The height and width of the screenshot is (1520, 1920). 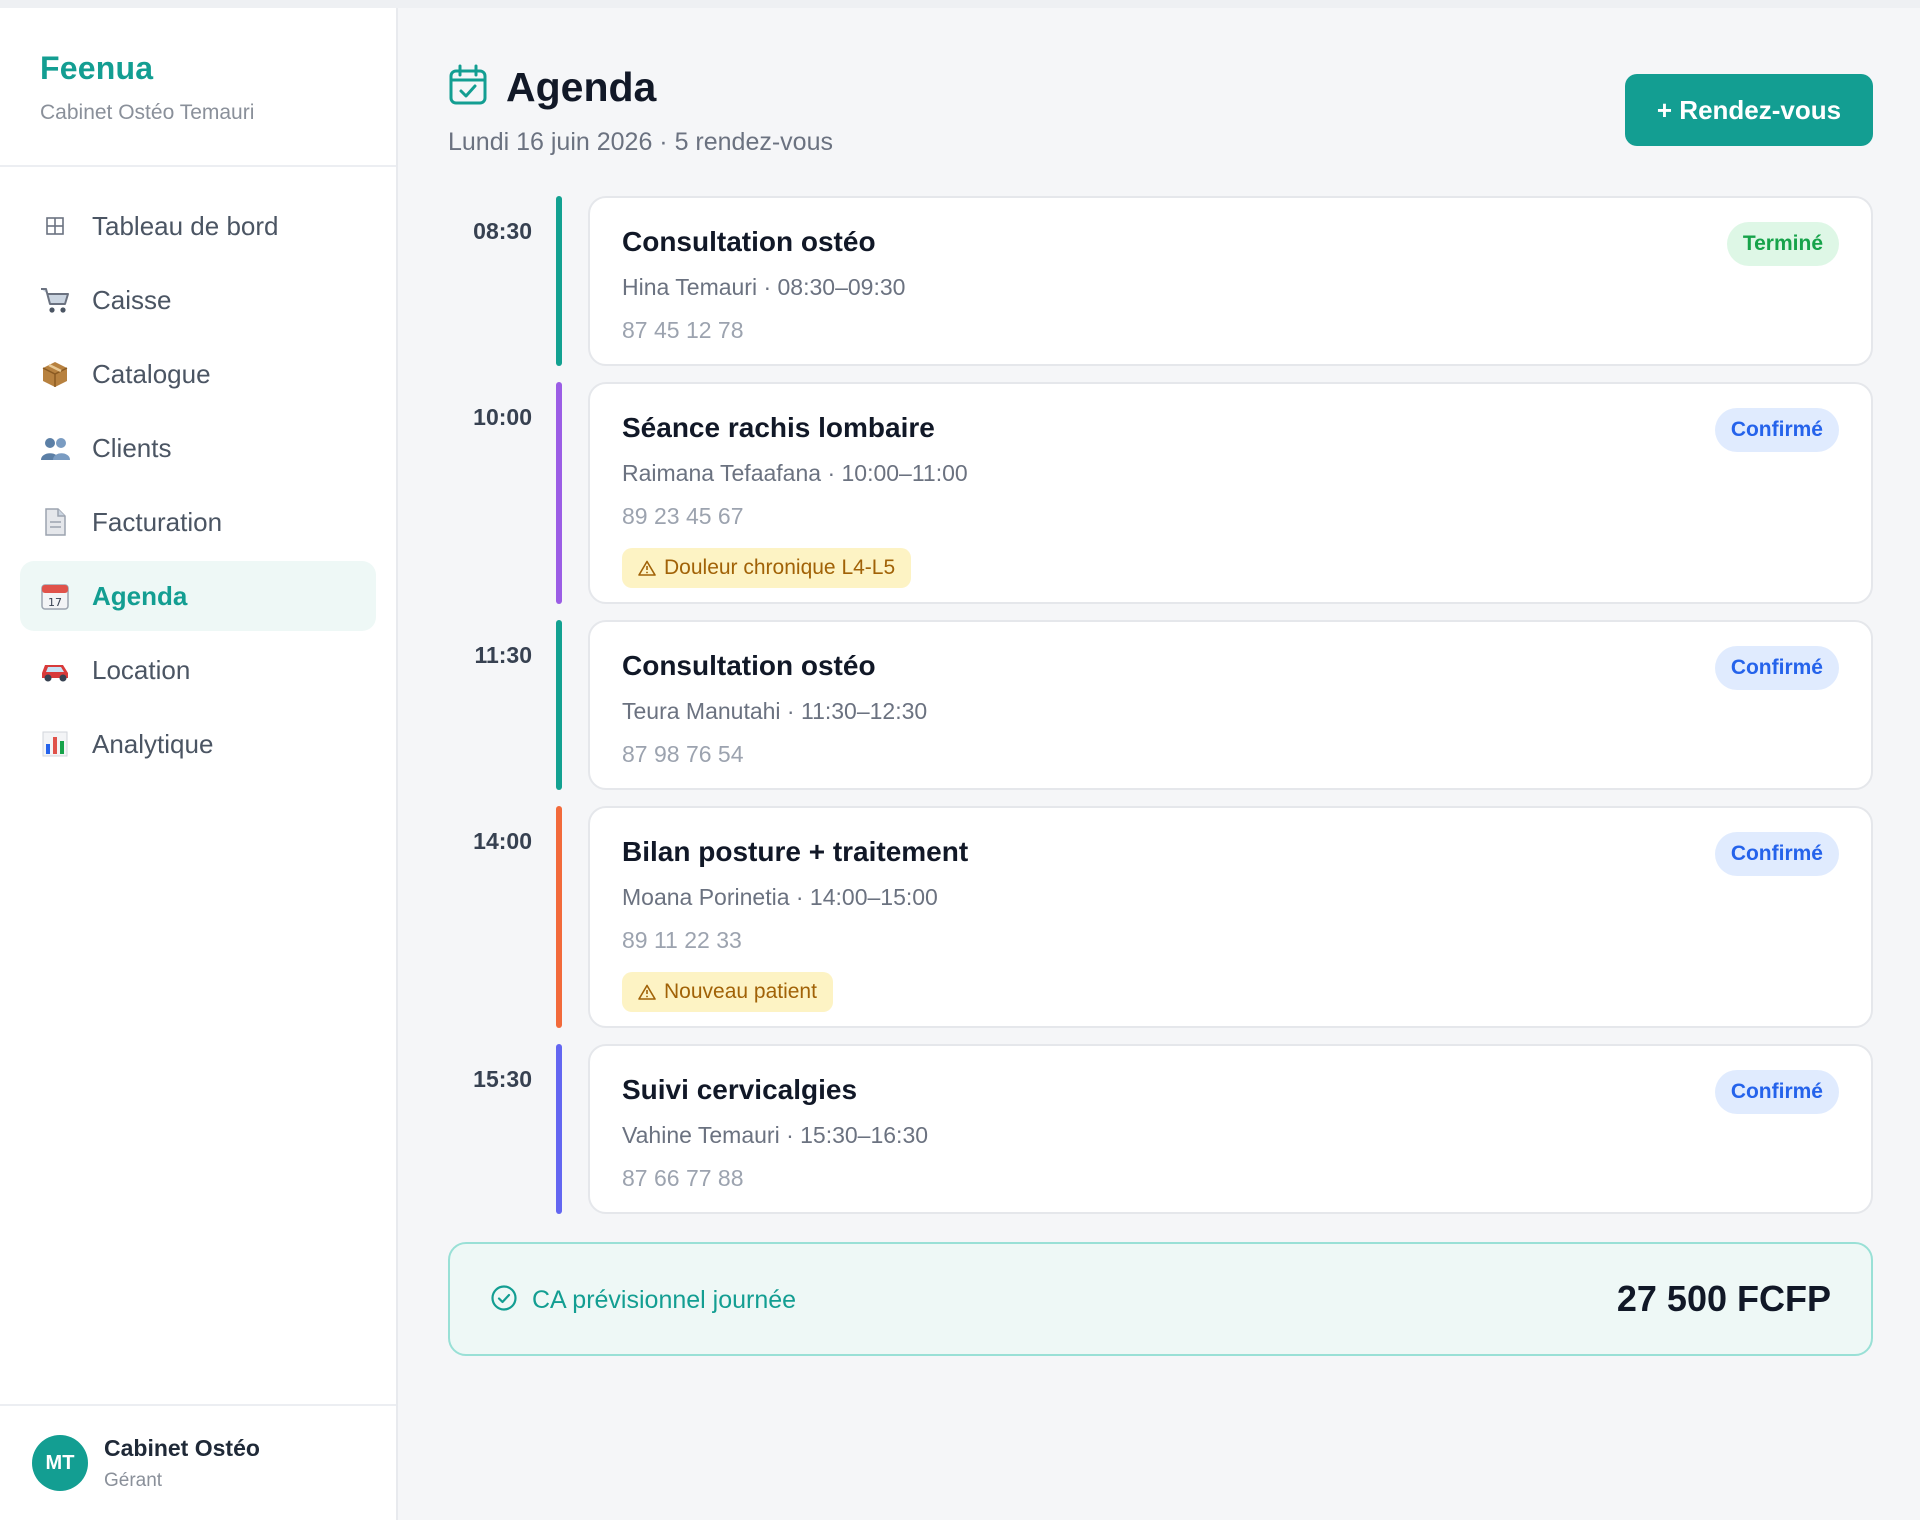 I want to click on appointment-meta: Raimana Tefaafana · 10:00–11:00, so click(x=795, y=473).